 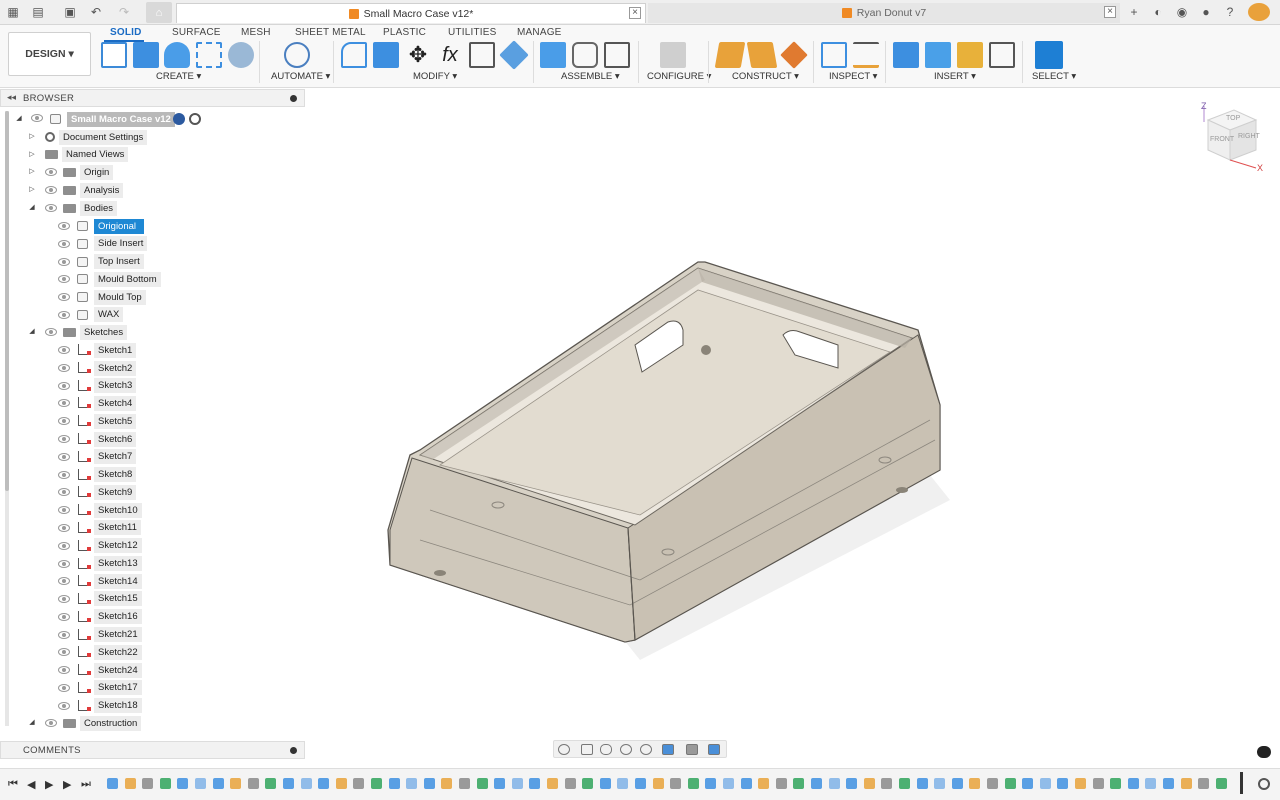 I want to click on extrude-icon, so click(x=146, y=55).